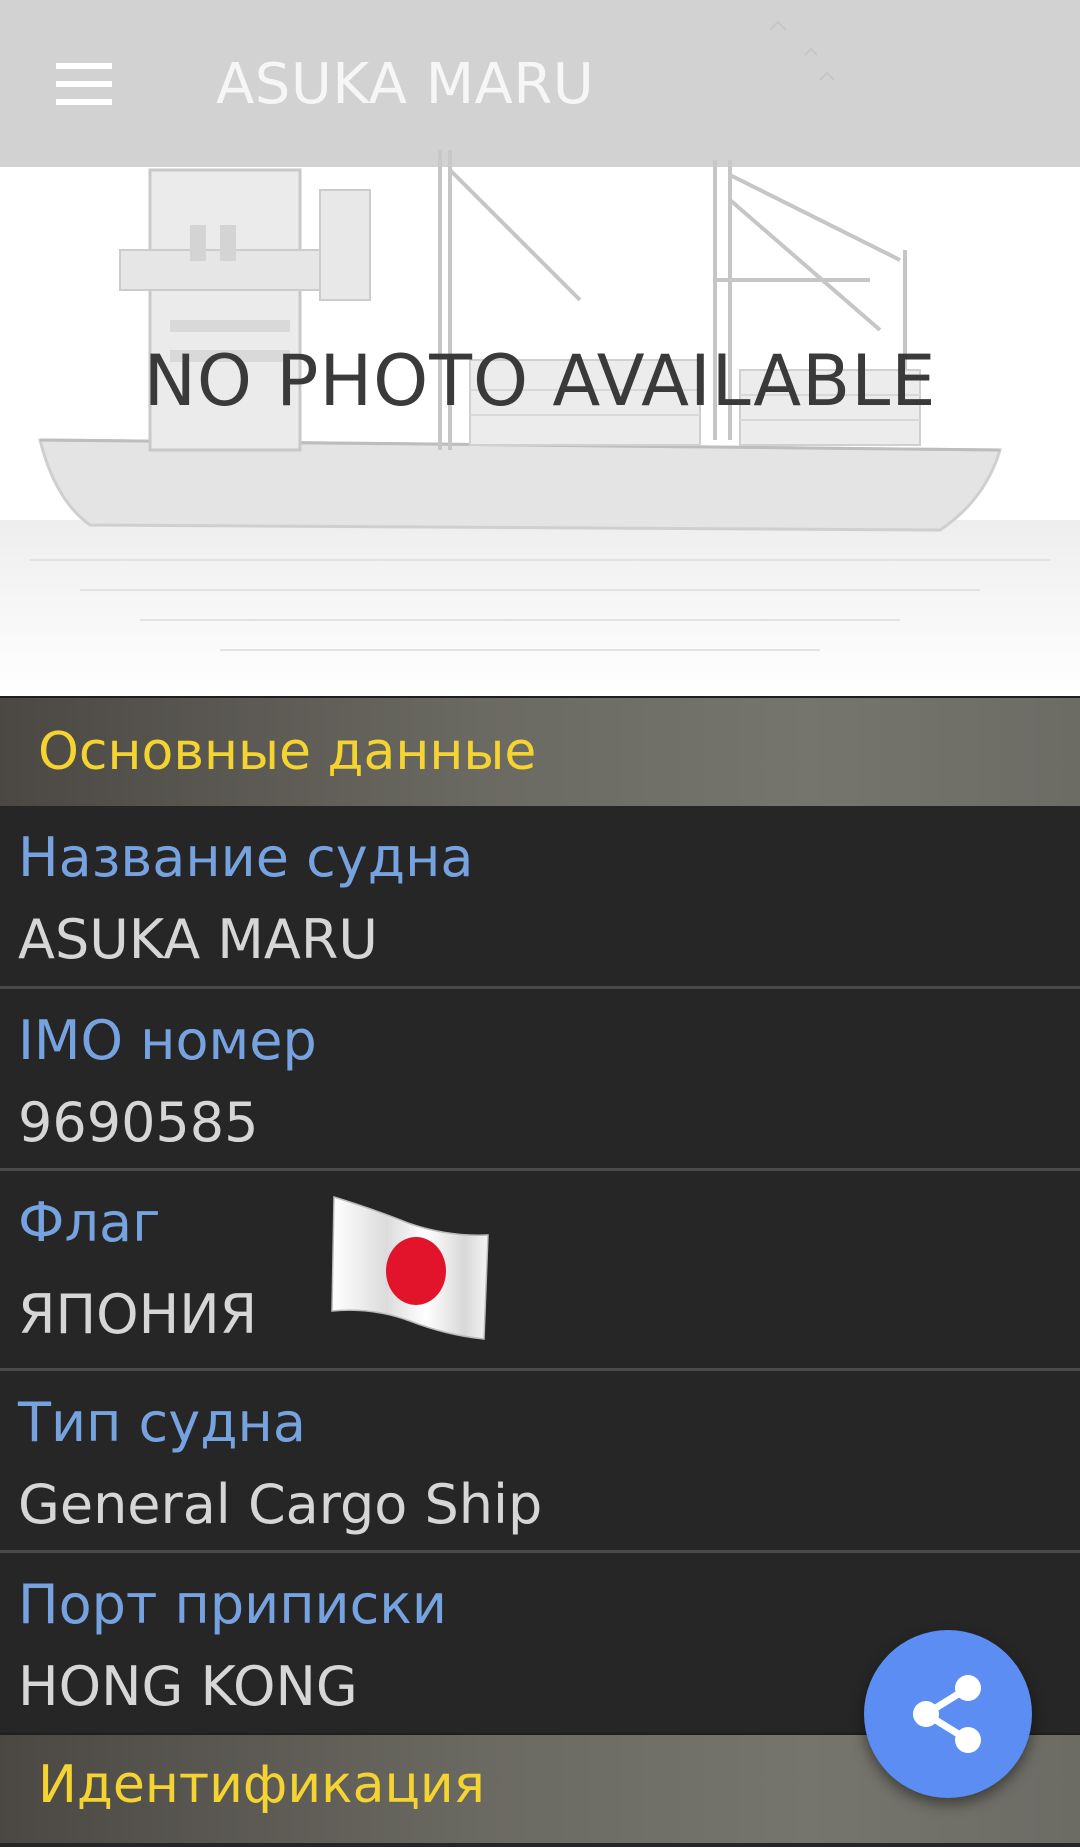  I want to click on no-photo-label: NO PHOTO AVAILABLE, so click(540, 381).